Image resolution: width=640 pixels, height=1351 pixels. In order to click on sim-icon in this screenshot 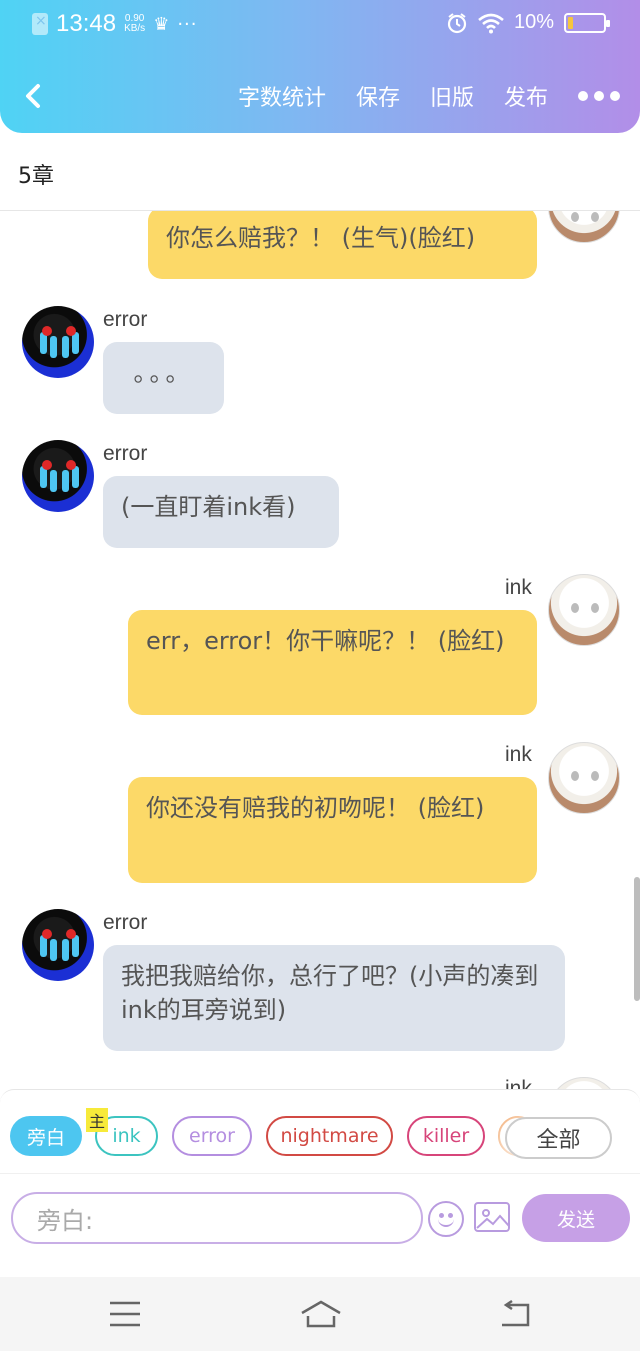, I will do `click(40, 24)`.